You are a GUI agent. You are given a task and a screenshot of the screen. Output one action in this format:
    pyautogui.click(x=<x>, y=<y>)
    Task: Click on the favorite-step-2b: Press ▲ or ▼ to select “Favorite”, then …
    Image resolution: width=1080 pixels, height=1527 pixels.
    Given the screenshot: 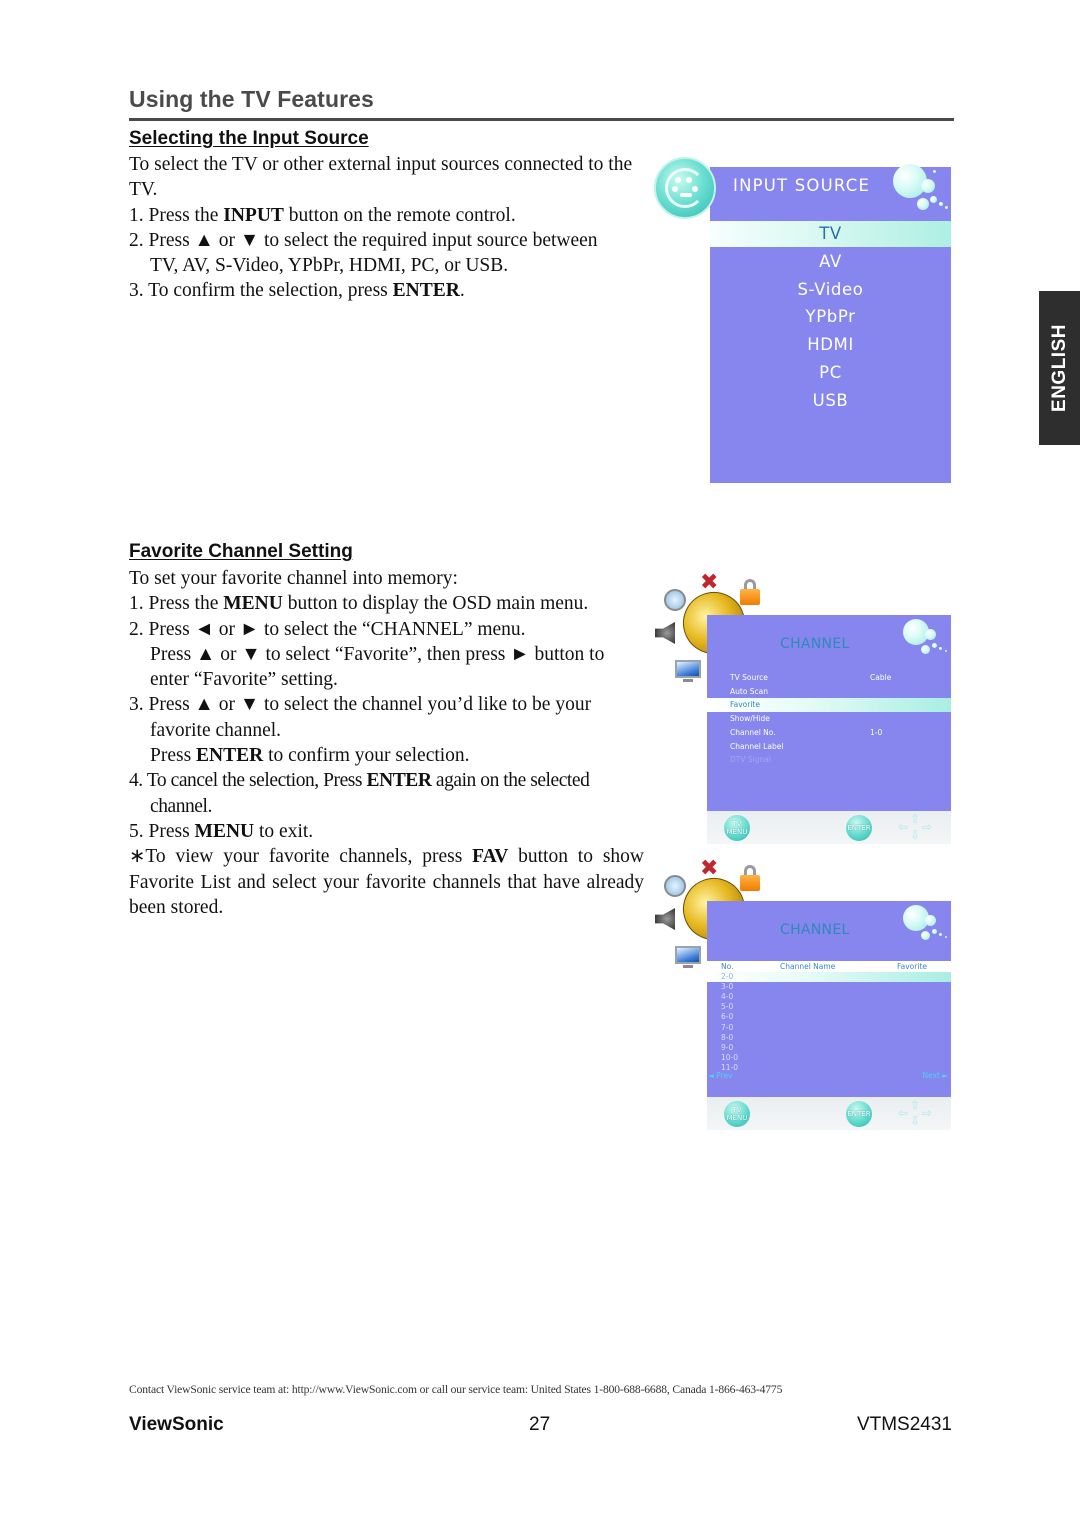 What is the action you would take?
    pyautogui.click(x=377, y=667)
    